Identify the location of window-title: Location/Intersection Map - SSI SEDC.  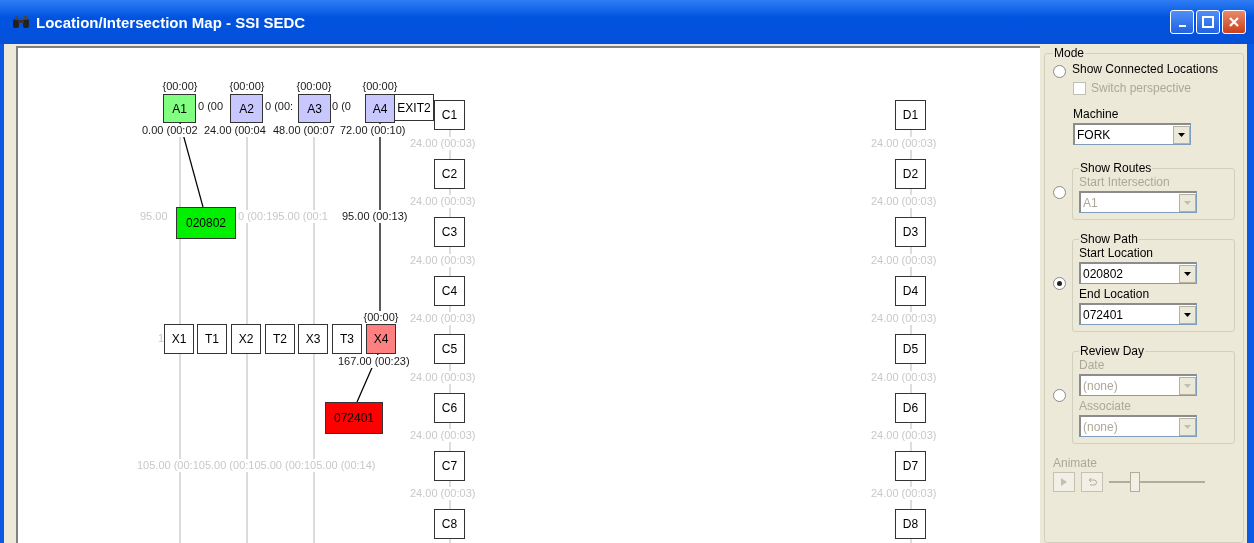
(171, 22).